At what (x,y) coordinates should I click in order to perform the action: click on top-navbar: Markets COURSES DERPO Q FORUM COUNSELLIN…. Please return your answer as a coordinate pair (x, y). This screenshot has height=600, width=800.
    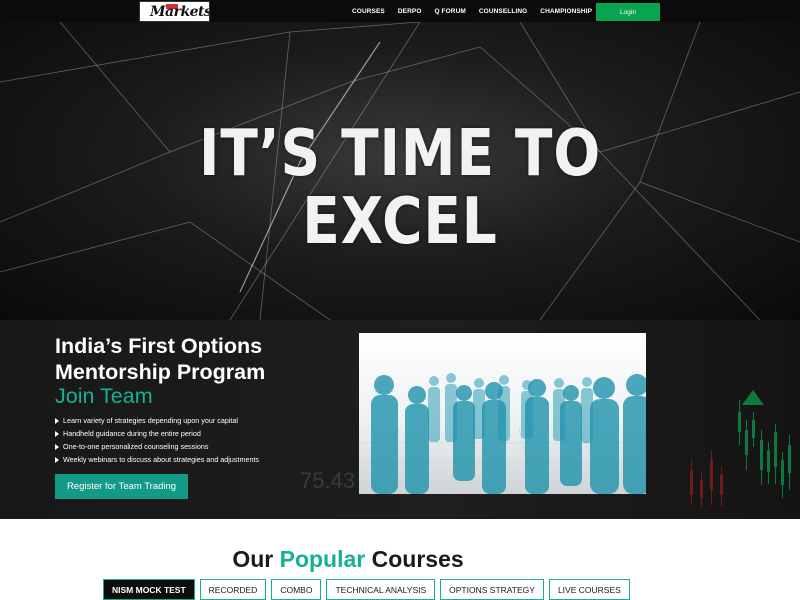
    Looking at the image, I should click on (400, 11).